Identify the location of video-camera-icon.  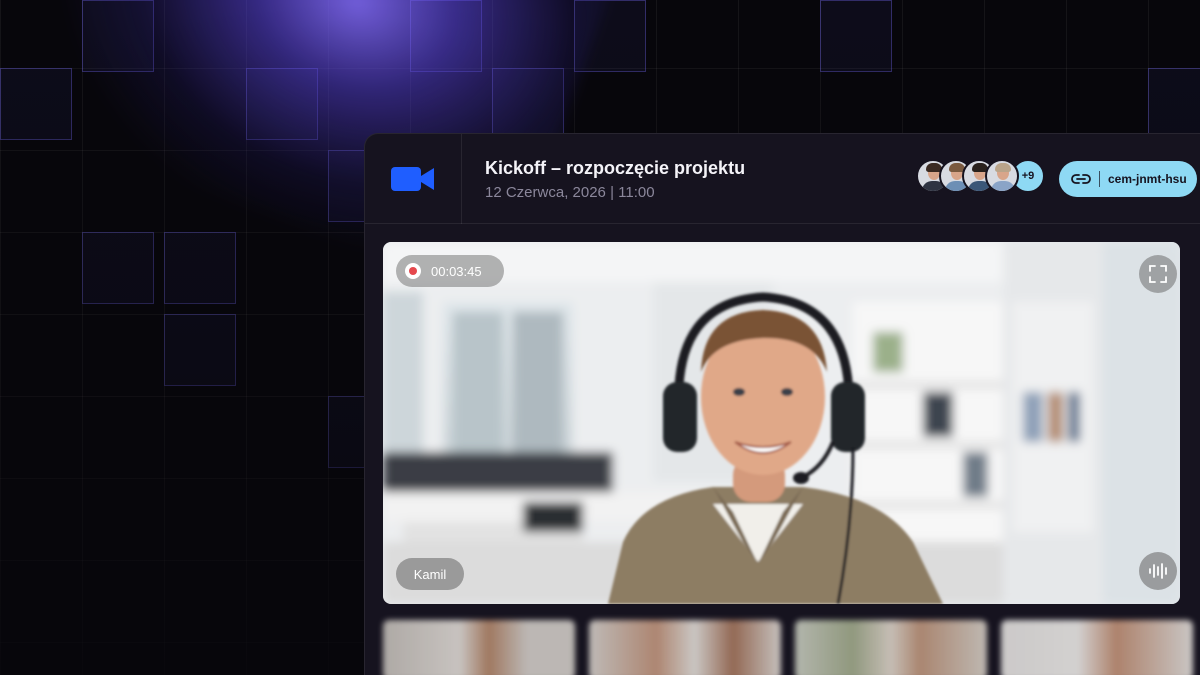
(412, 179).